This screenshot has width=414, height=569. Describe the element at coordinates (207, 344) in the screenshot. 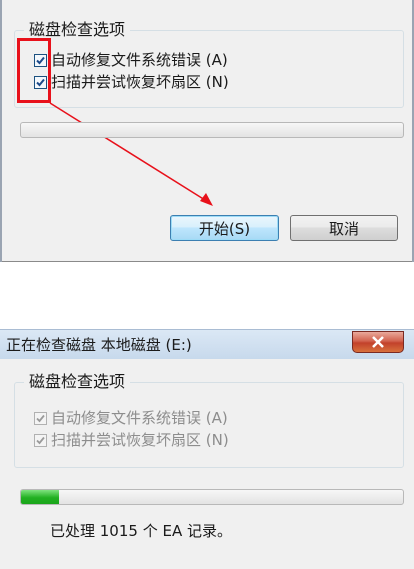

I see `title-bar: 正在检查磁盘 本地磁盘 (E:)` at that location.